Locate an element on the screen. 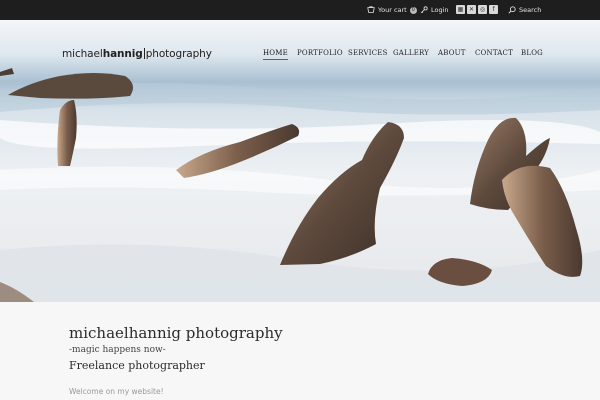 Image resolution: width=600 pixels, height=400 pixels. logo-separator is located at coordinates (144, 53).